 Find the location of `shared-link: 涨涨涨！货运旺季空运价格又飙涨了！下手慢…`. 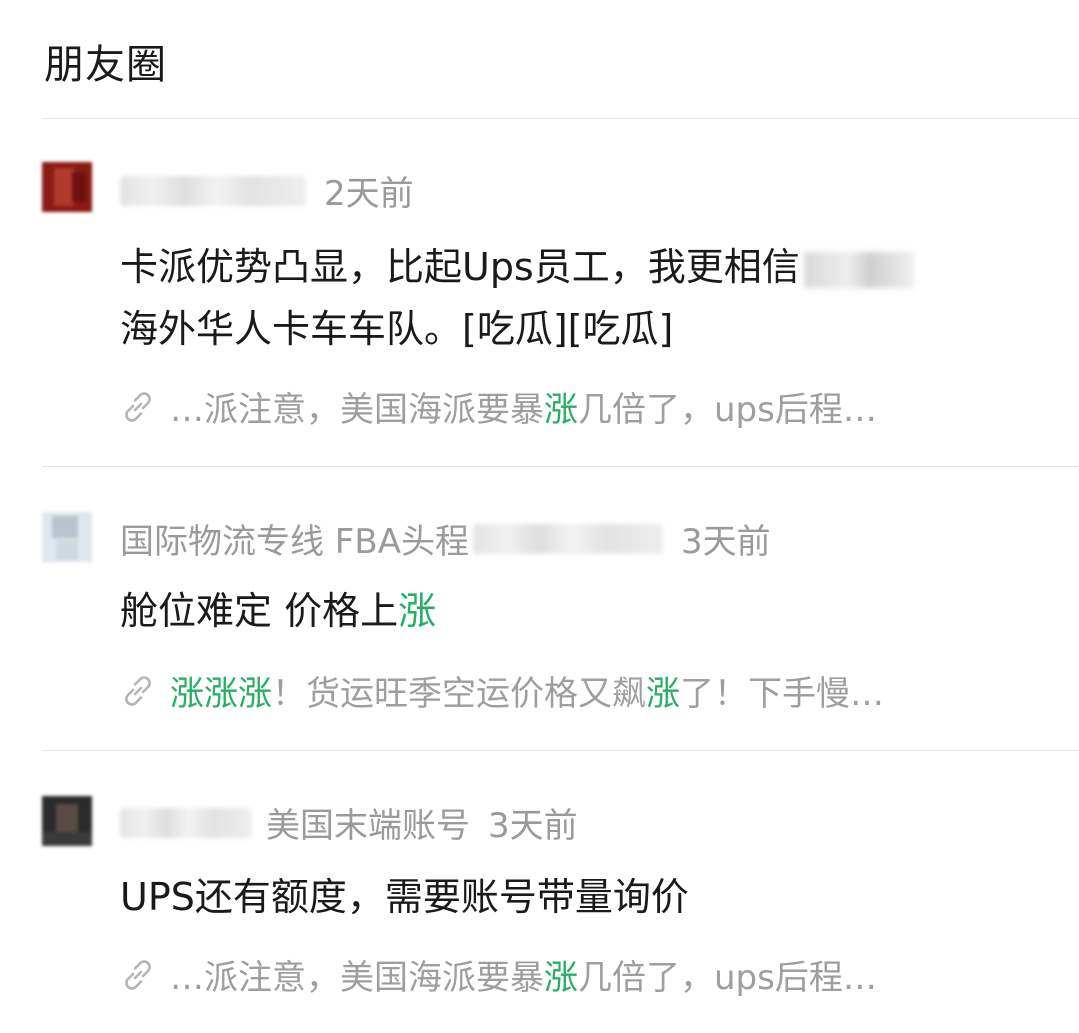

shared-link: 涨涨涨！货运旺季空运价格又飙涨了！下手慢… is located at coordinates (578, 690).